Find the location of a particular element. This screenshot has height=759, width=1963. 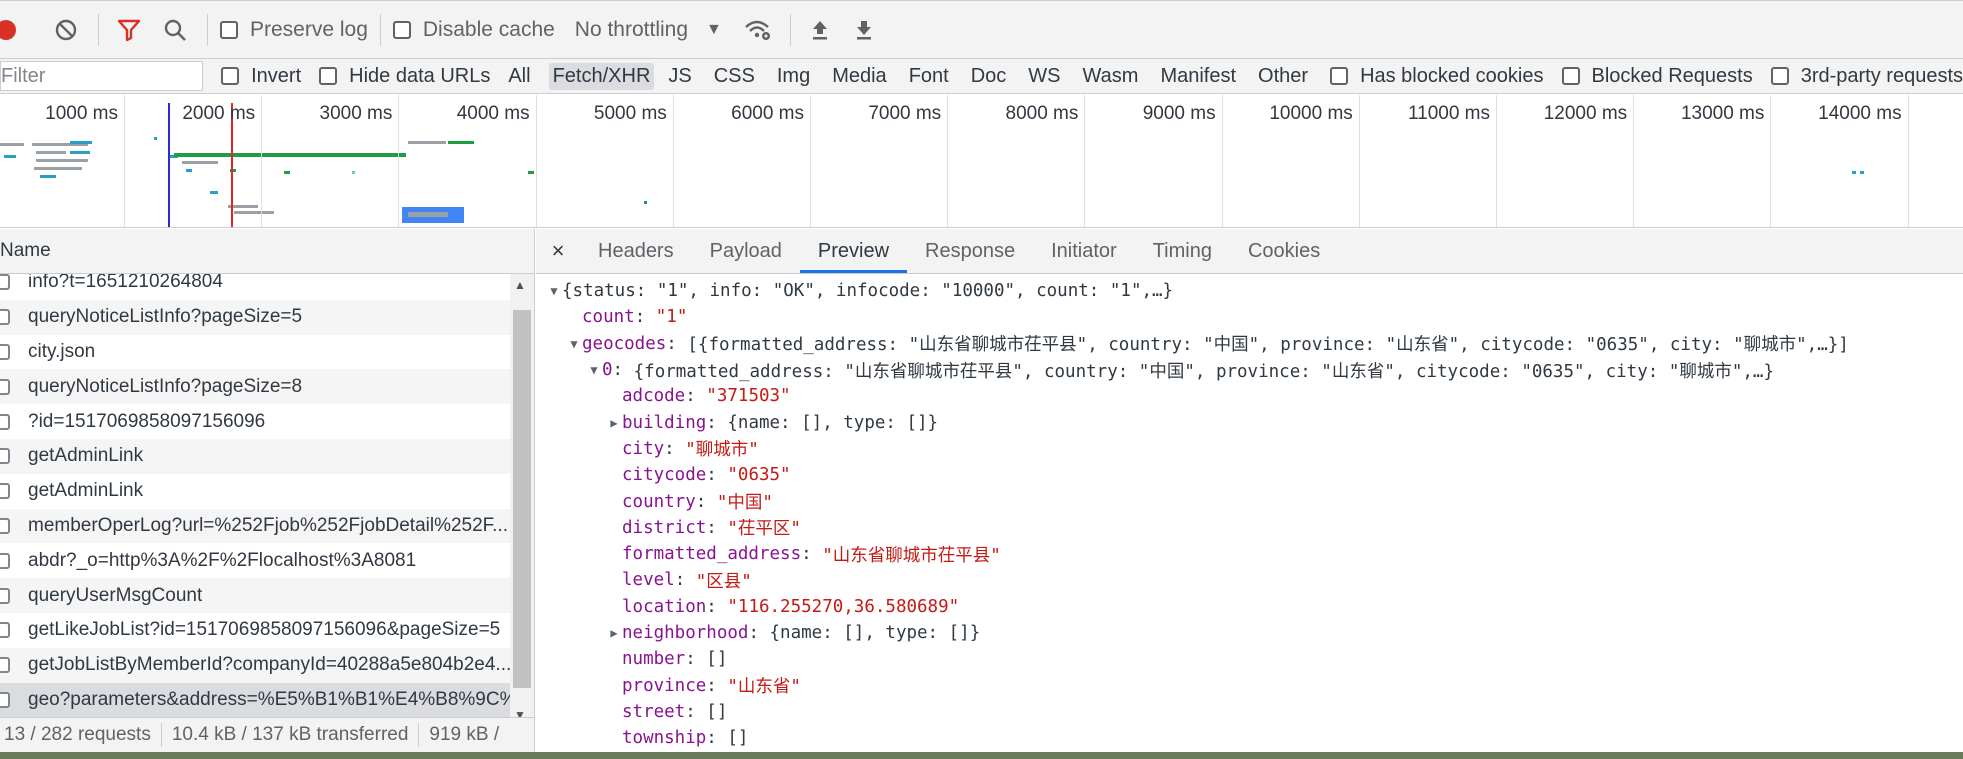

clear-button is located at coordinates (66, 29).